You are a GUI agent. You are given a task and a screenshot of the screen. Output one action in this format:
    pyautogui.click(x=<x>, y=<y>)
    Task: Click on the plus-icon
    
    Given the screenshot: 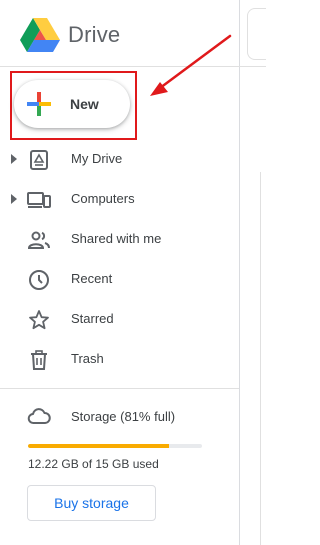 What is the action you would take?
    pyautogui.click(x=39, y=104)
    